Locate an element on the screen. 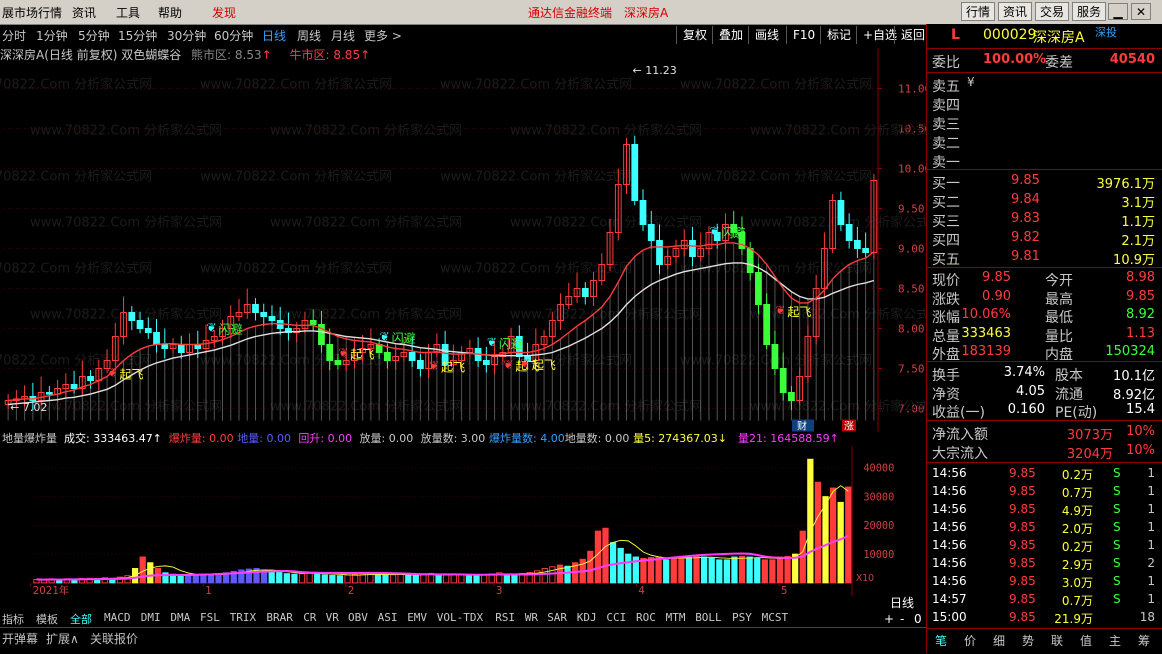 Image resolution: width=1162 pixels, height=654 pixels. service-button: 服务 is located at coordinates (1089, 11).